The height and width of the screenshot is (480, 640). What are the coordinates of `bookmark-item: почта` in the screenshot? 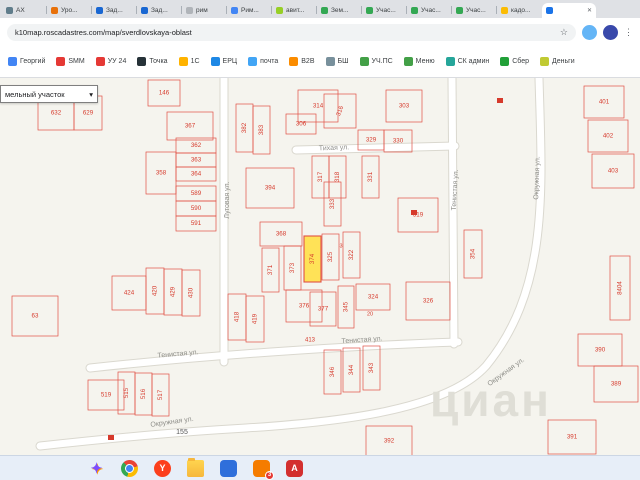 It's located at (263, 61).